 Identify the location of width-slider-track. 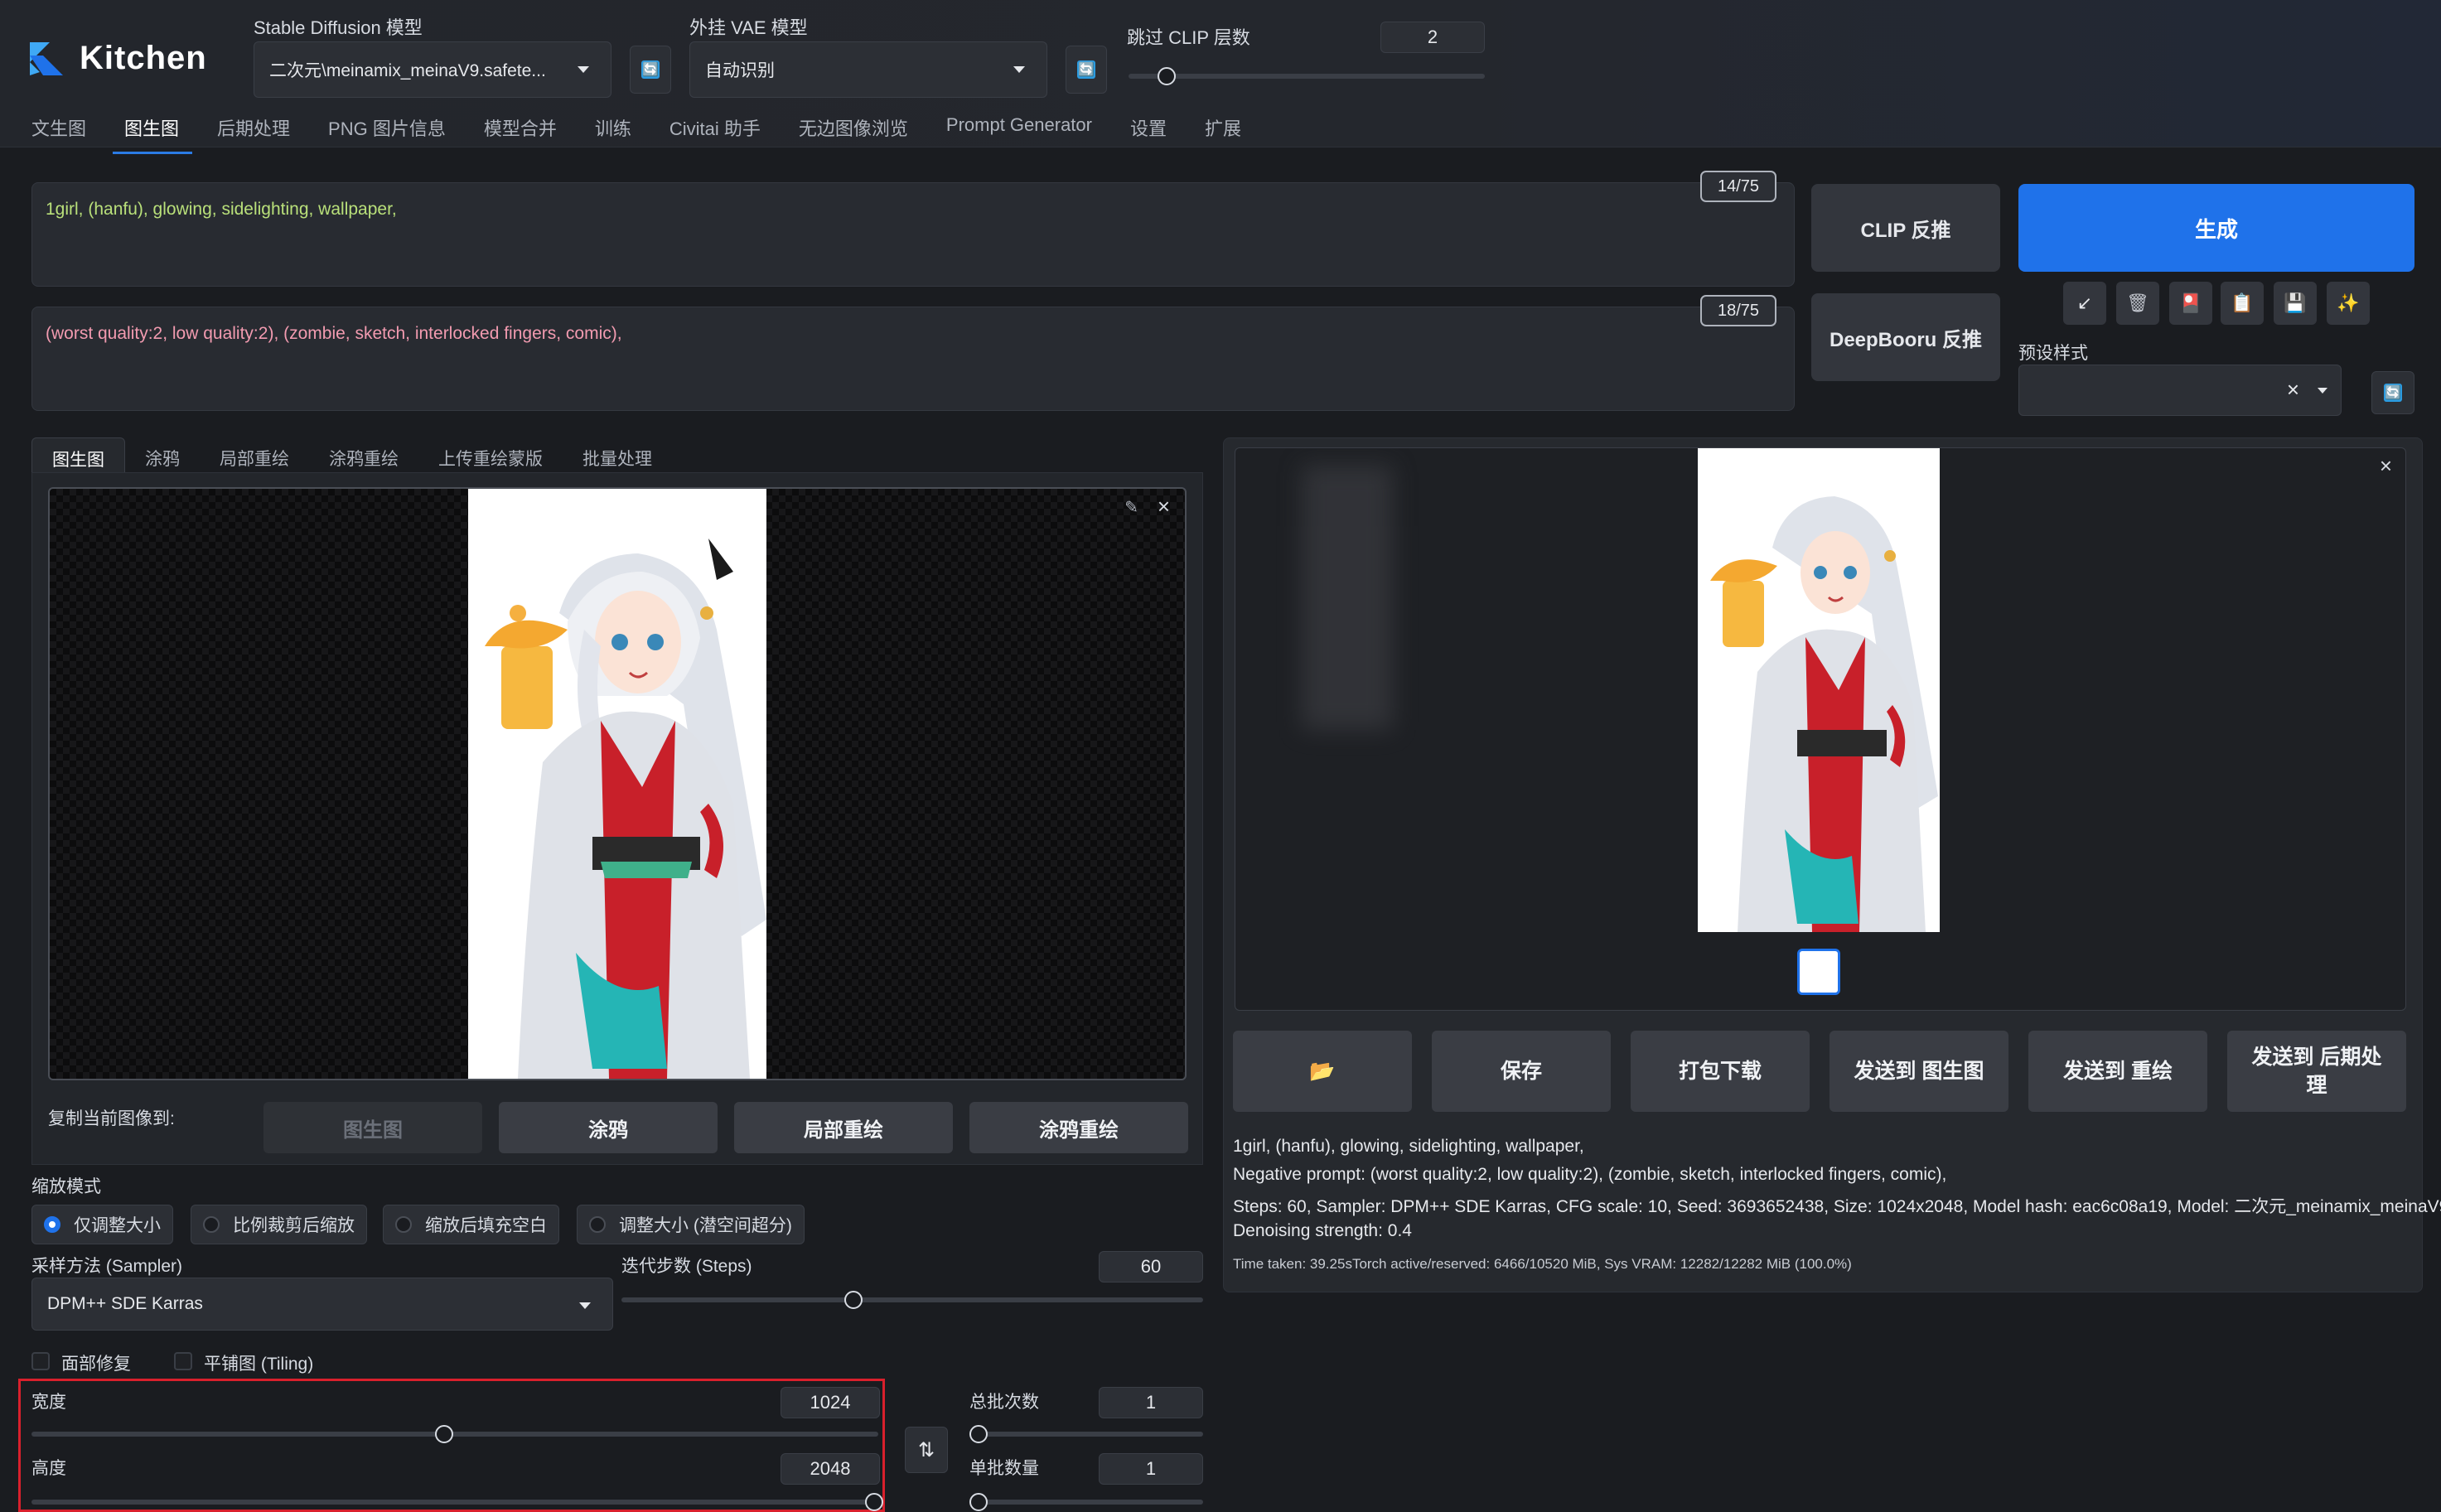
(455, 1434).